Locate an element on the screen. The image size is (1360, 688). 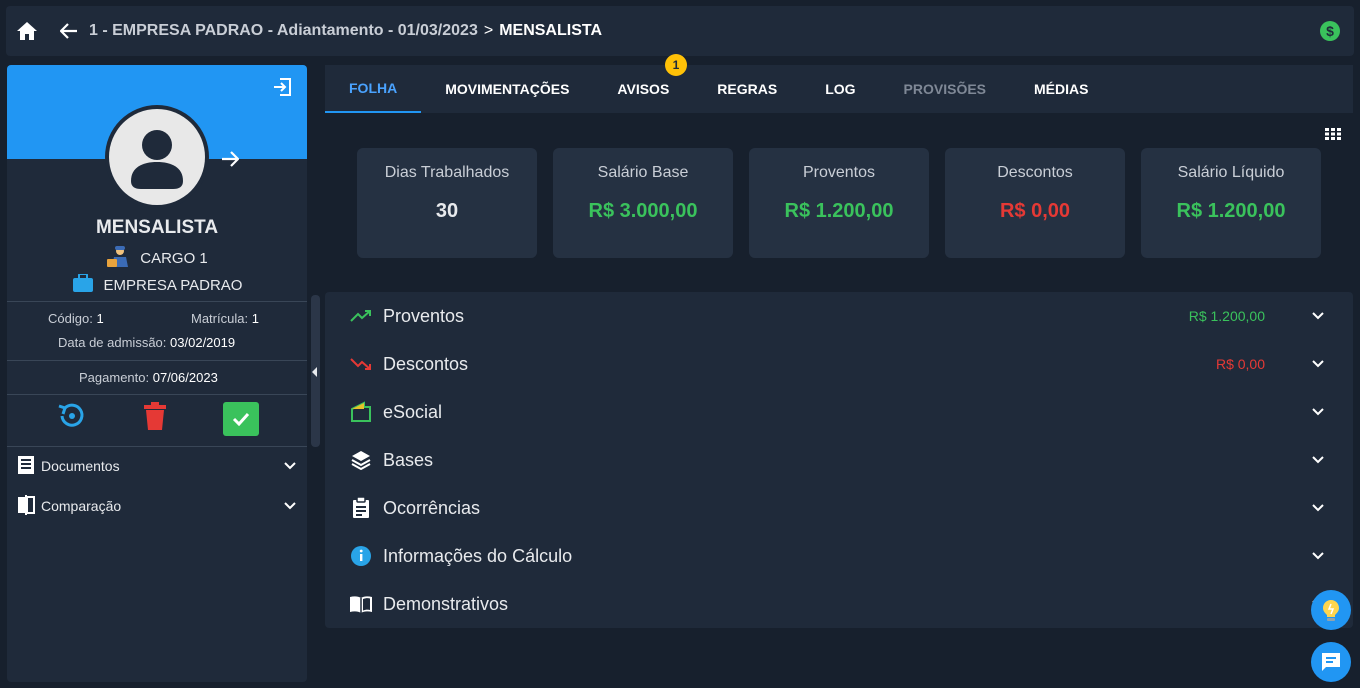
arrow-left-icon is located at coordinates (69, 31).